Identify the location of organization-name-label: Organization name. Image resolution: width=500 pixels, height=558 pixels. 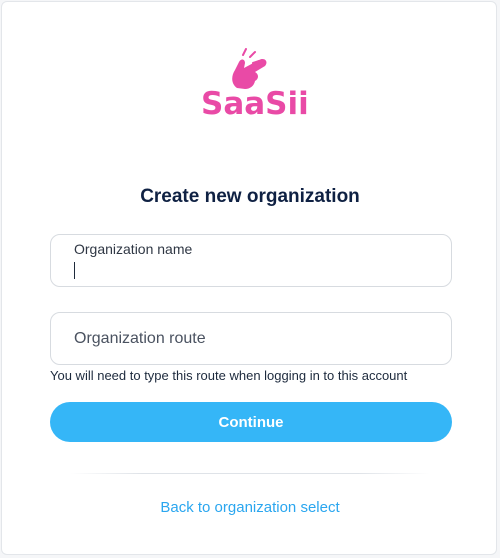
(133, 249).